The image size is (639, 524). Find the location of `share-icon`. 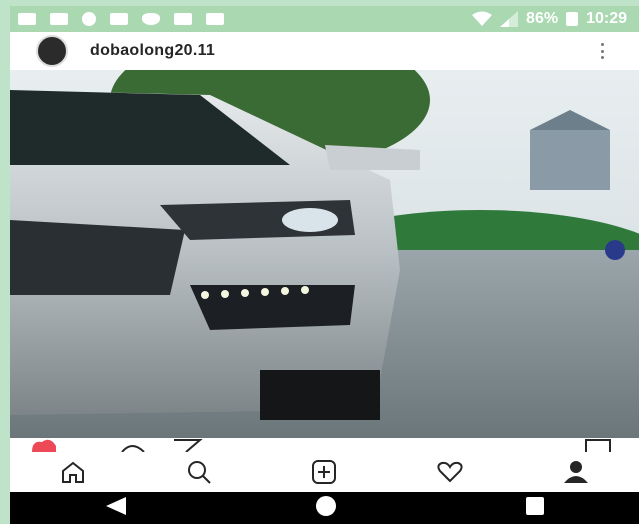

share-icon is located at coordinates (188, 445).